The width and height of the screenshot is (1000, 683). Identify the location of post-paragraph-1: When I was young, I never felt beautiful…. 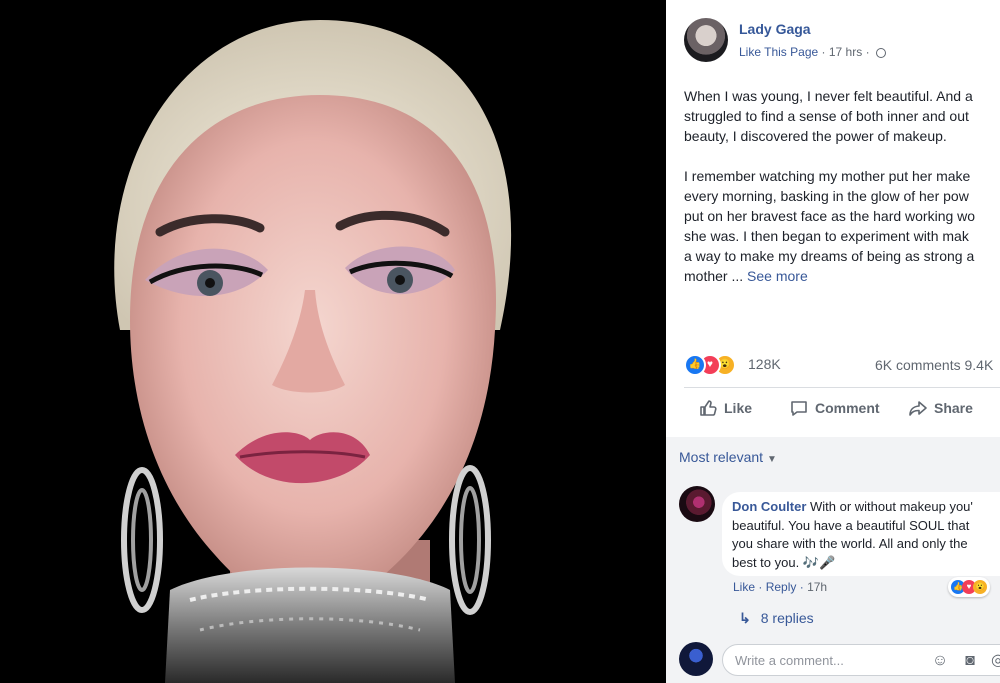
(842, 116).